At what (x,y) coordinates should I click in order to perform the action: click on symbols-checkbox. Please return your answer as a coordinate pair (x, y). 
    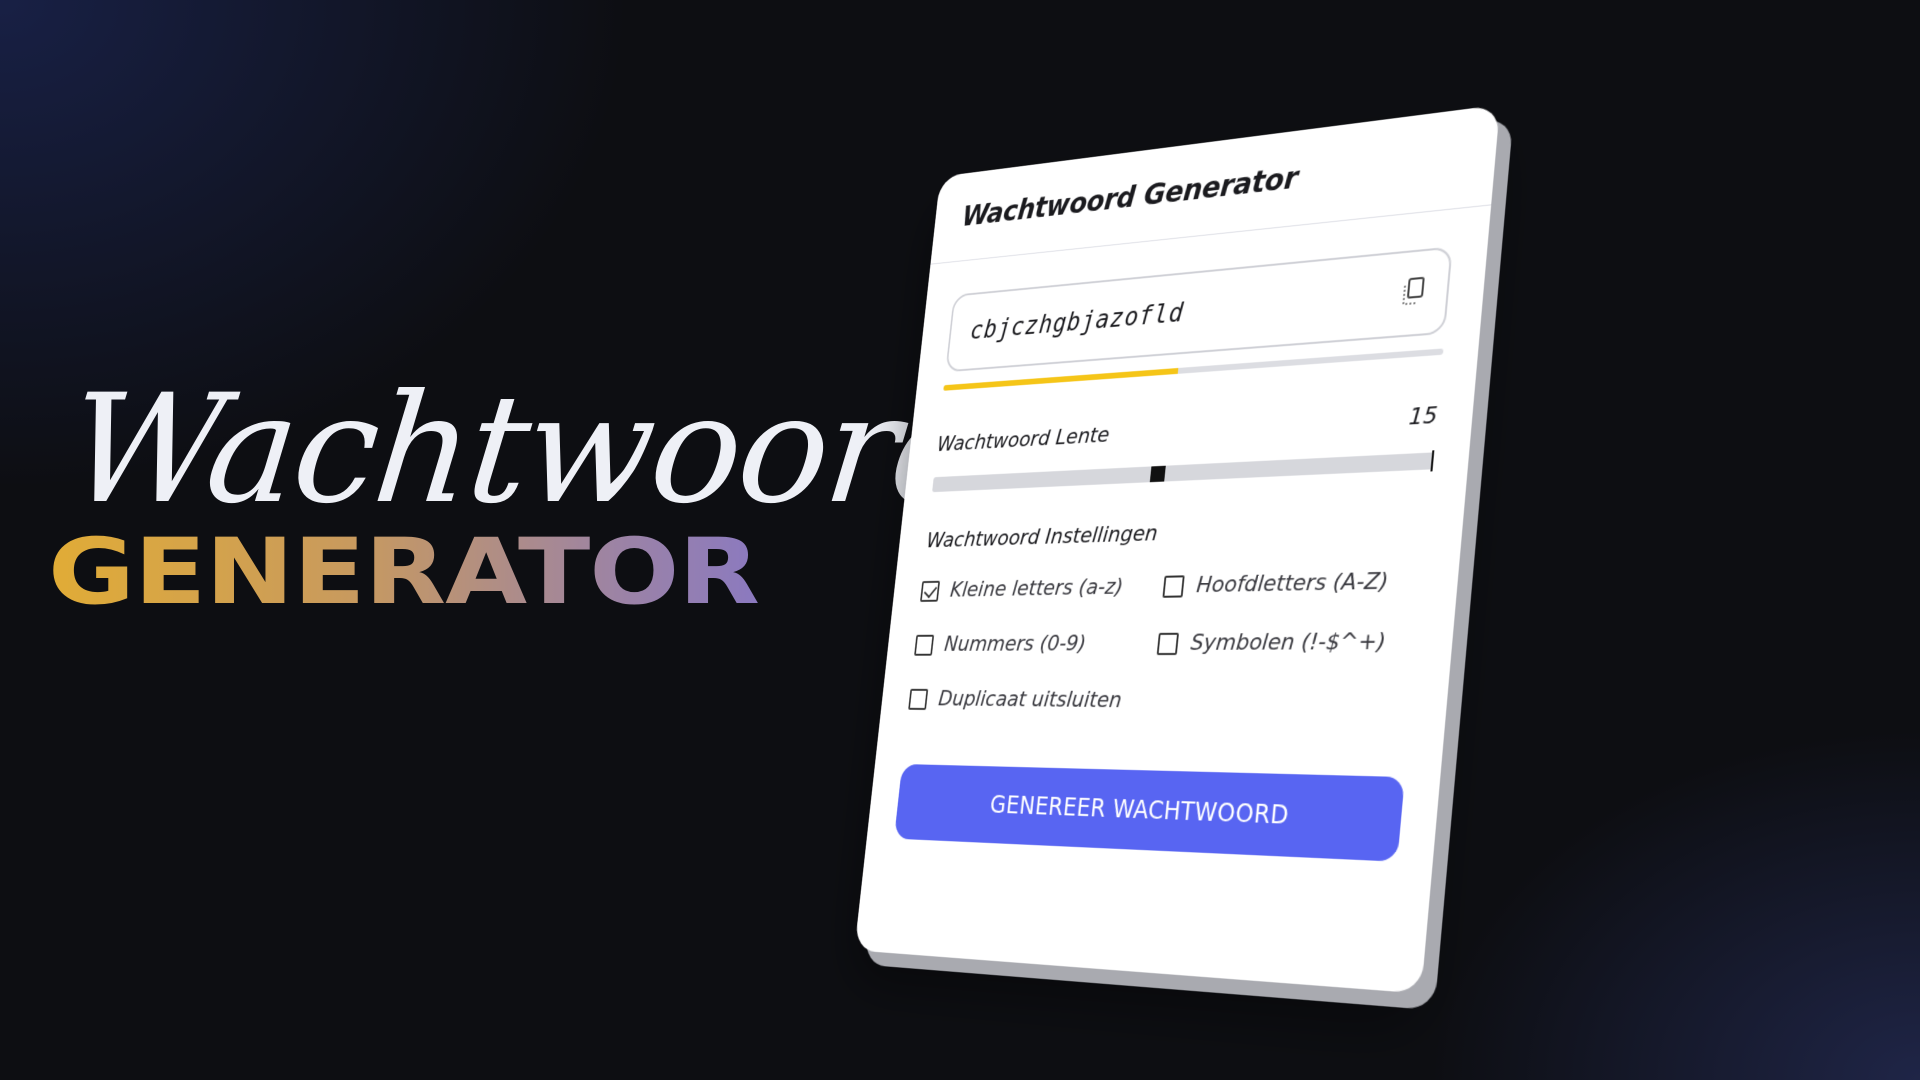
    Looking at the image, I should click on (1168, 643).